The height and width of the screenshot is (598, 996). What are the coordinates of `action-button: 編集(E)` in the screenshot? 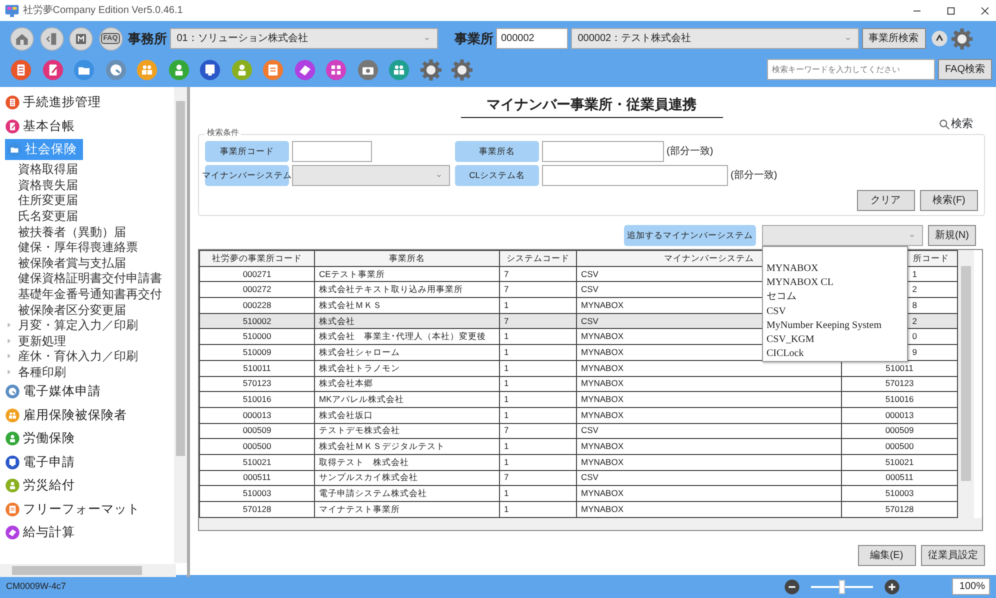 It's located at (887, 555).